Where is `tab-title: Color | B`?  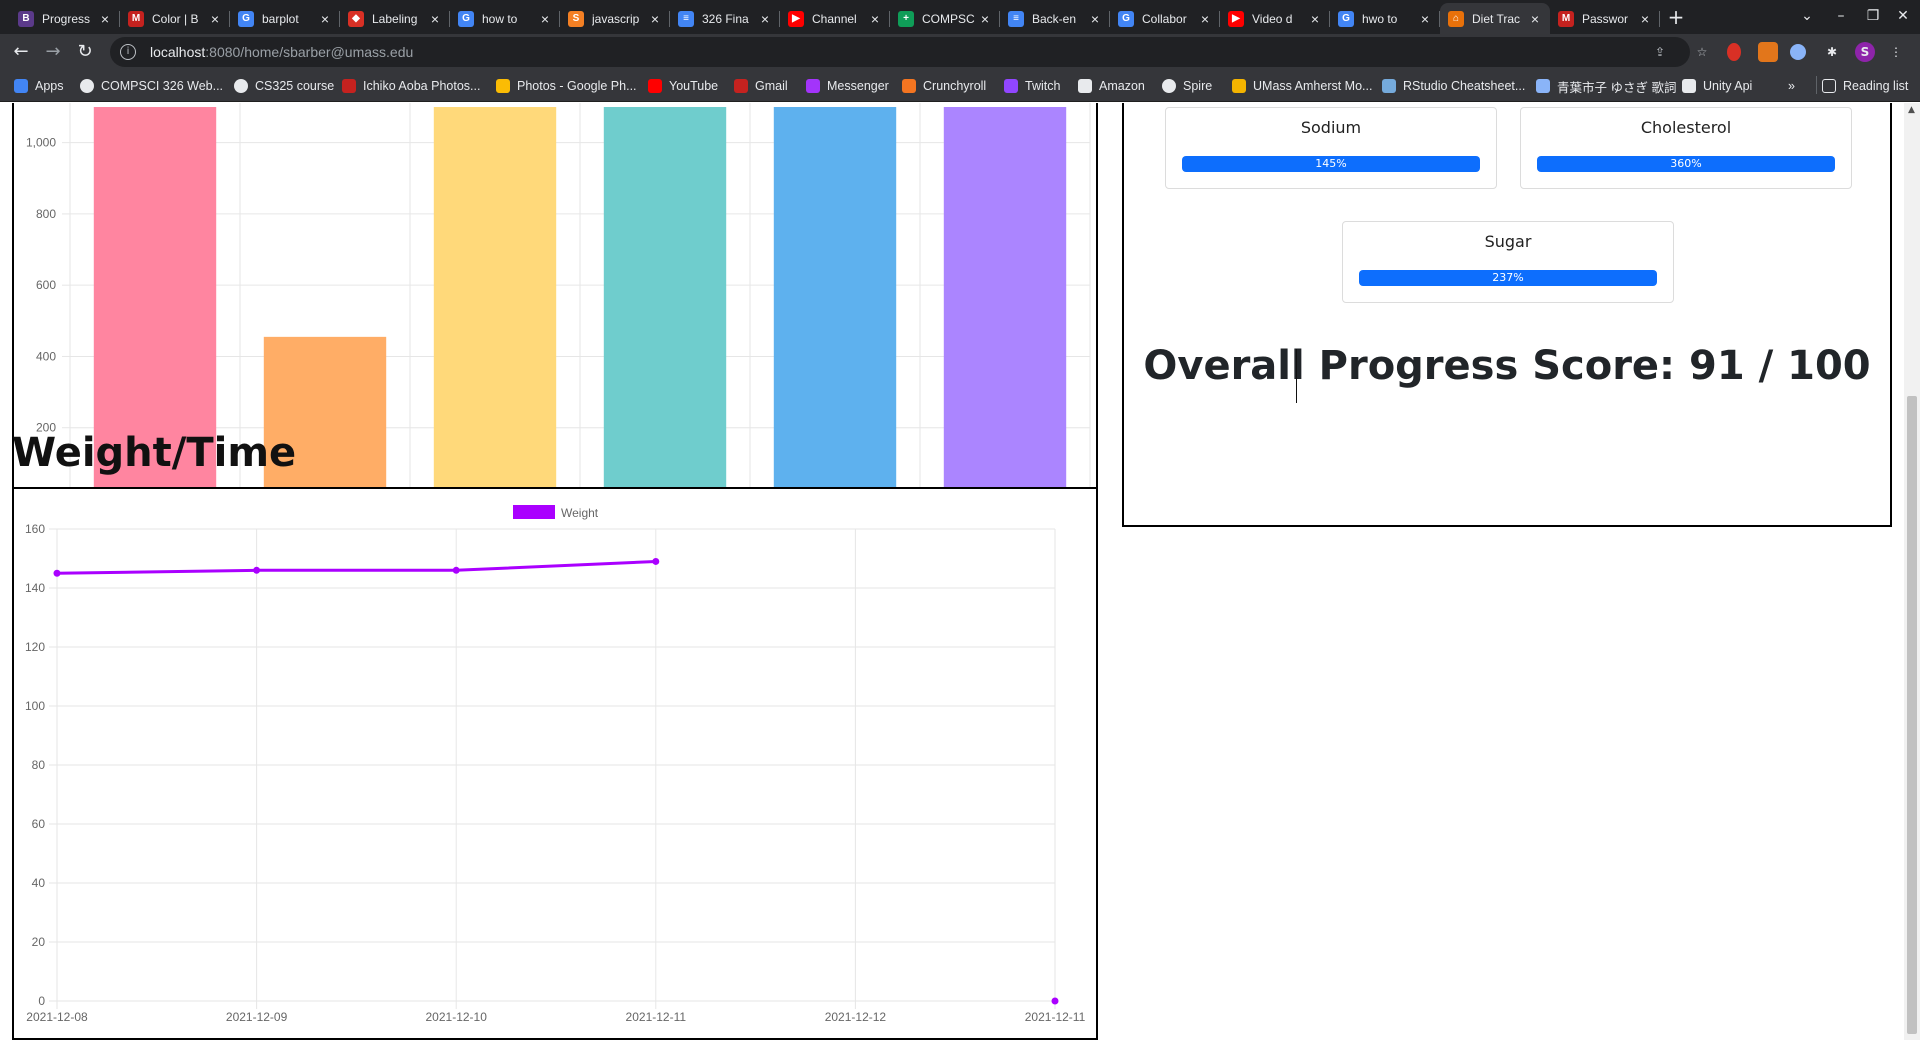
tab-title: Color | B is located at coordinates (175, 18).